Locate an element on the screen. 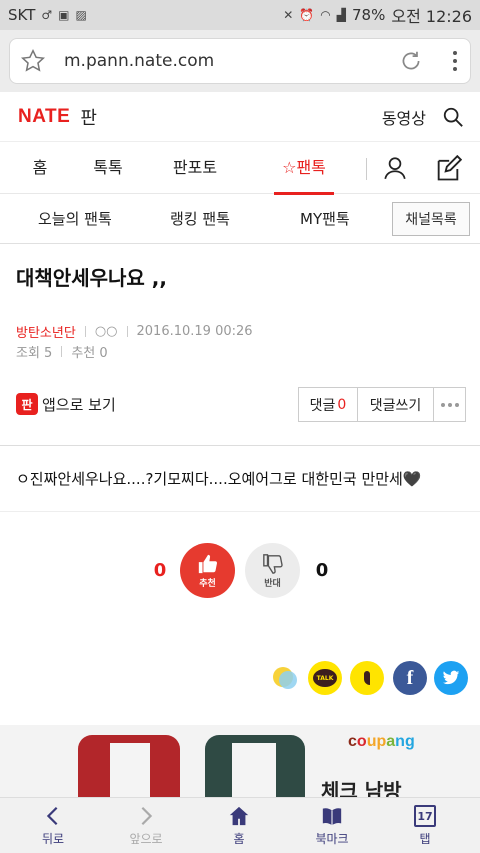 This screenshot has width=480, height=853. battery-percent: 78% is located at coordinates (369, 15).